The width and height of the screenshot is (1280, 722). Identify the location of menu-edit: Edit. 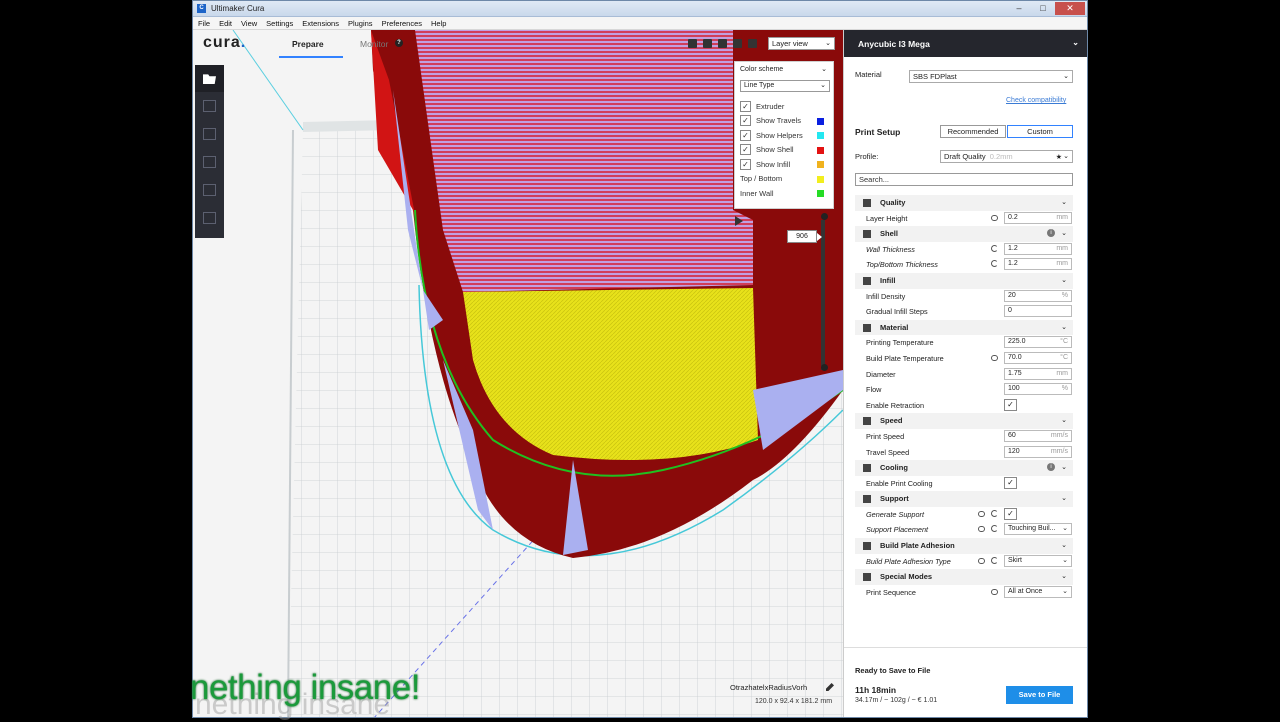
(225, 23).